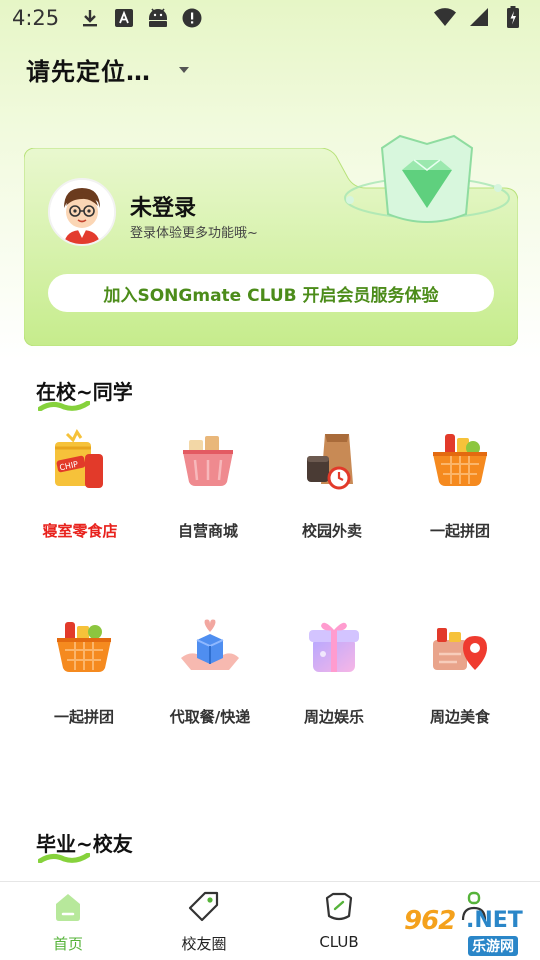 Image resolution: width=540 pixels, height=960 pixels. I want to click on food-location-icon, so click(460, 649).